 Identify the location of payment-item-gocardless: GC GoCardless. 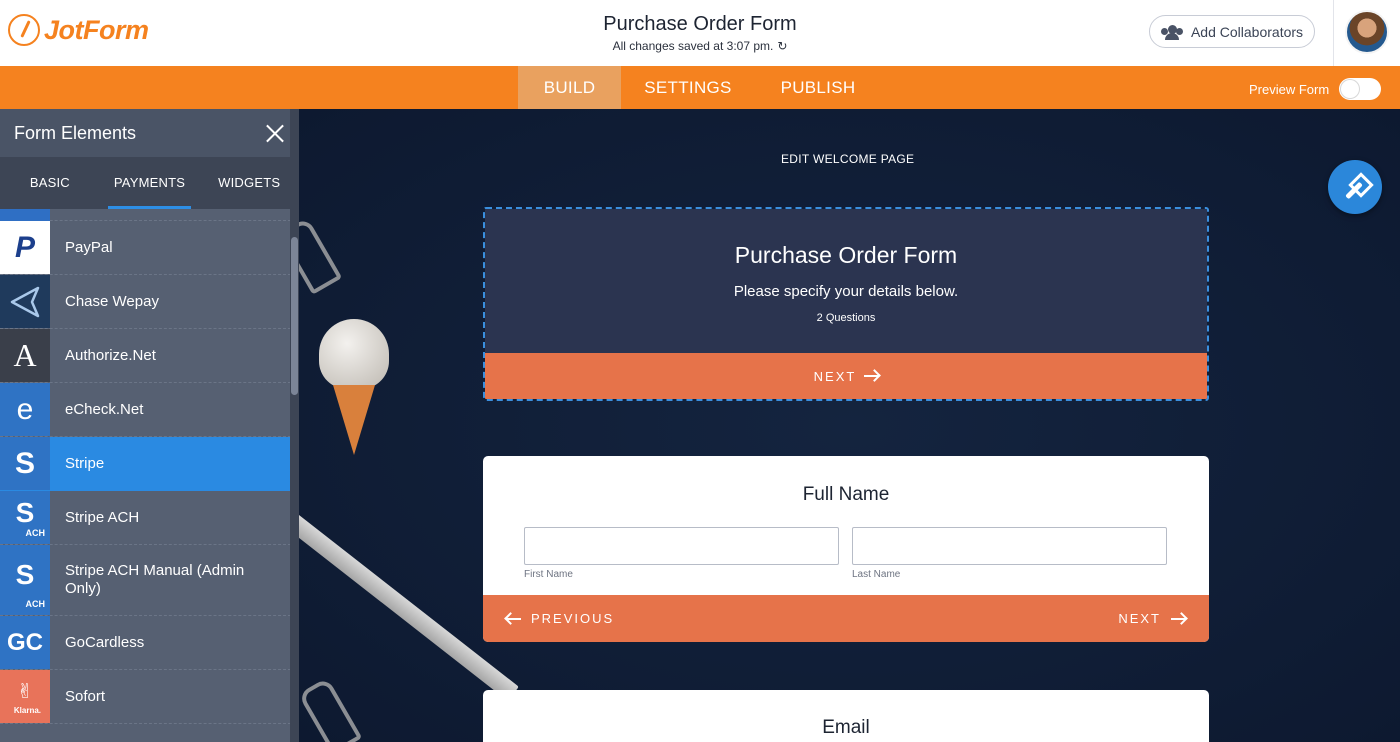
(145, 643).